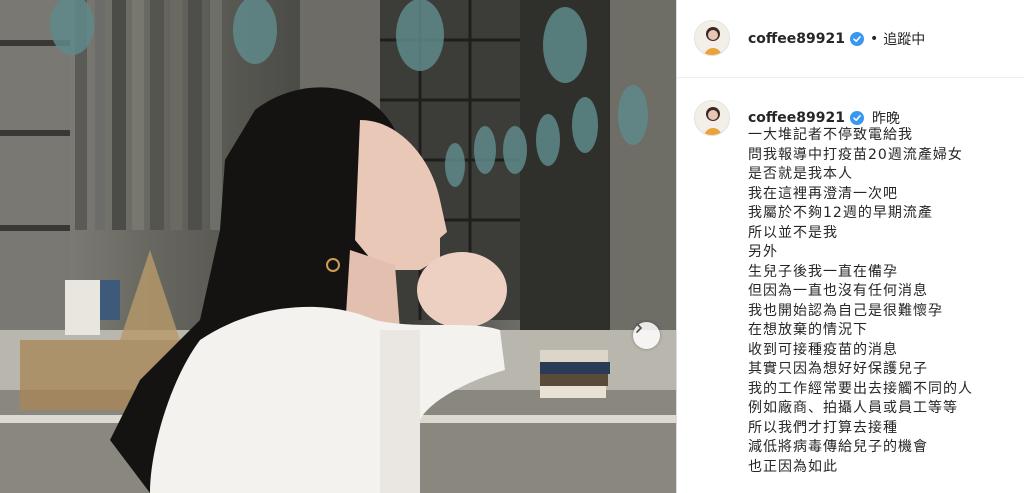  I want to click on caption-line: 另外, so click(763, 252).